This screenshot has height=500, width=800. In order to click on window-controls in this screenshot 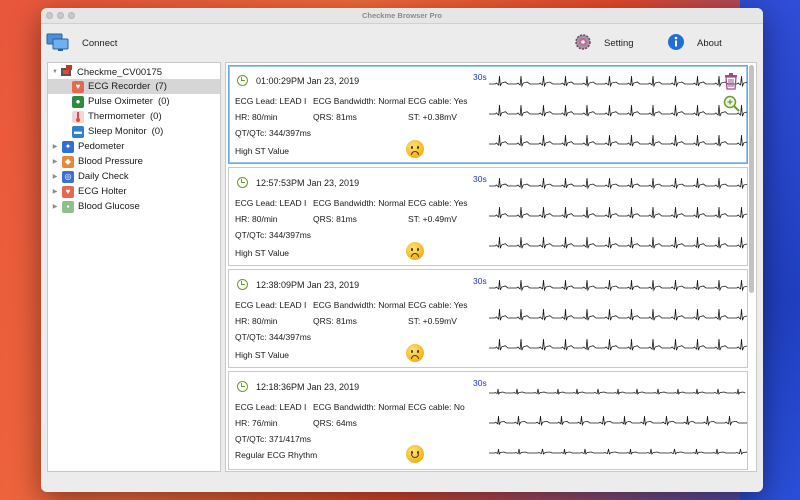, I will do `click(60, 15)`.